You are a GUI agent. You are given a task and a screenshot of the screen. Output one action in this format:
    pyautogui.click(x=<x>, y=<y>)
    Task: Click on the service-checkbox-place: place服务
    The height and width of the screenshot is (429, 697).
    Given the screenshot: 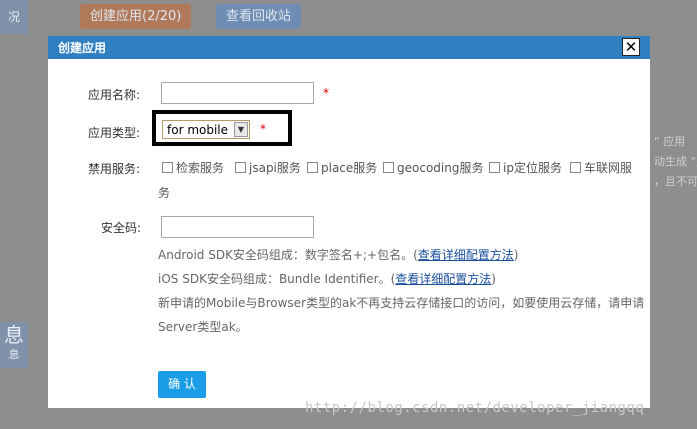 What is the action you would take?
    pyautogui.click(x=342, y=167)
    